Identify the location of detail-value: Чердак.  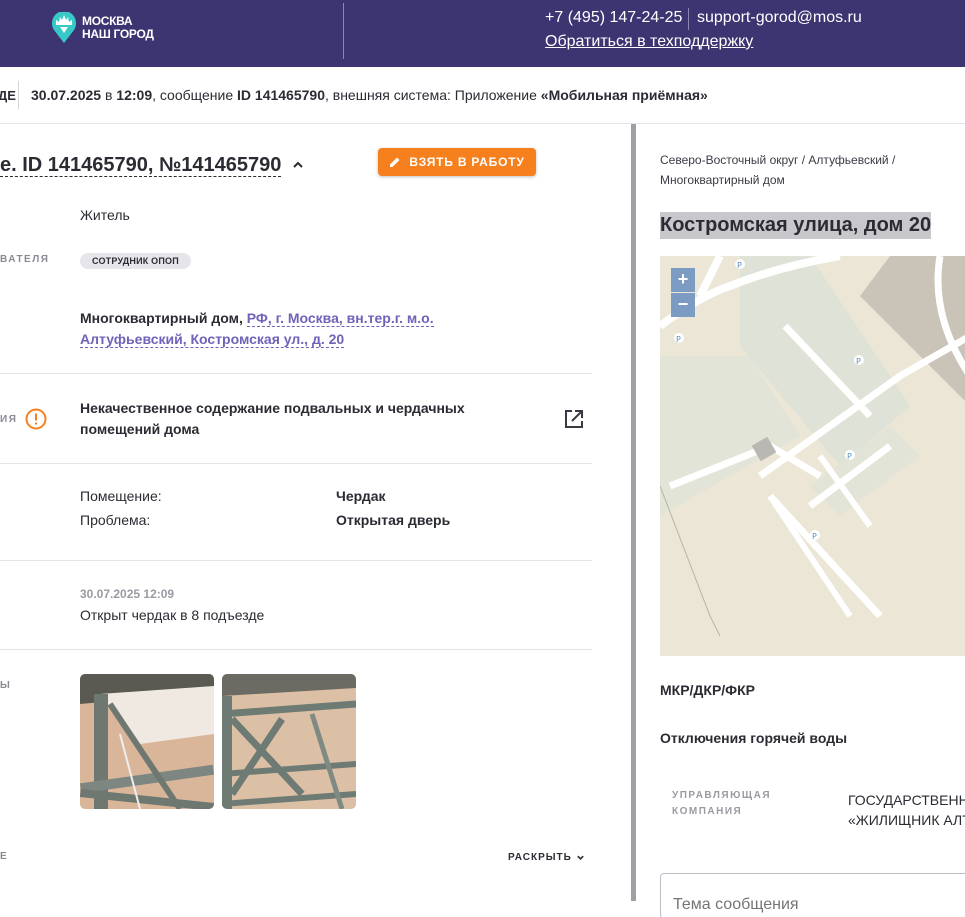
(361, 496).